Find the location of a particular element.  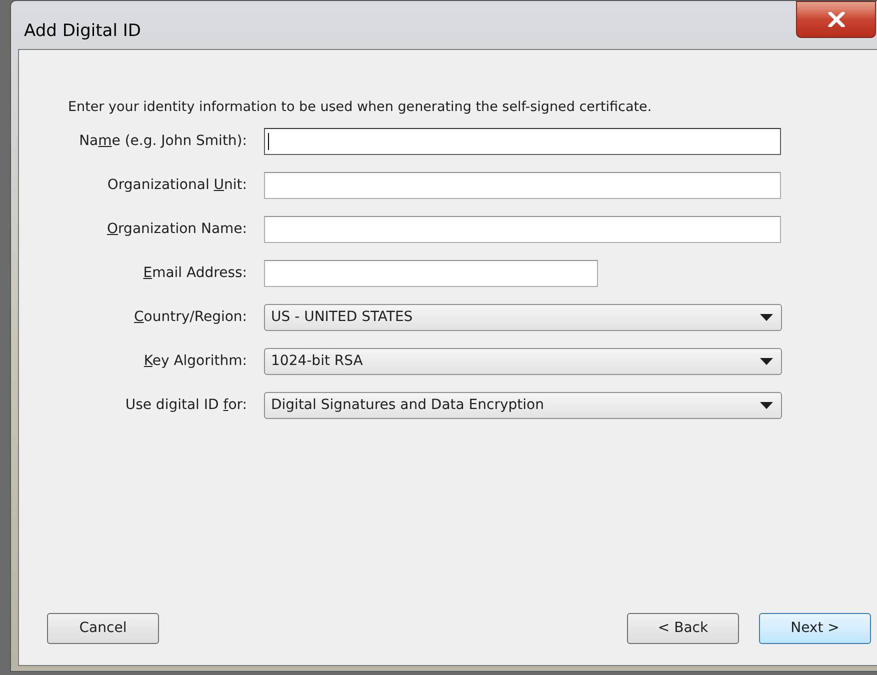

field-label: Use digital ID for: is located at coordinates (186, 405).